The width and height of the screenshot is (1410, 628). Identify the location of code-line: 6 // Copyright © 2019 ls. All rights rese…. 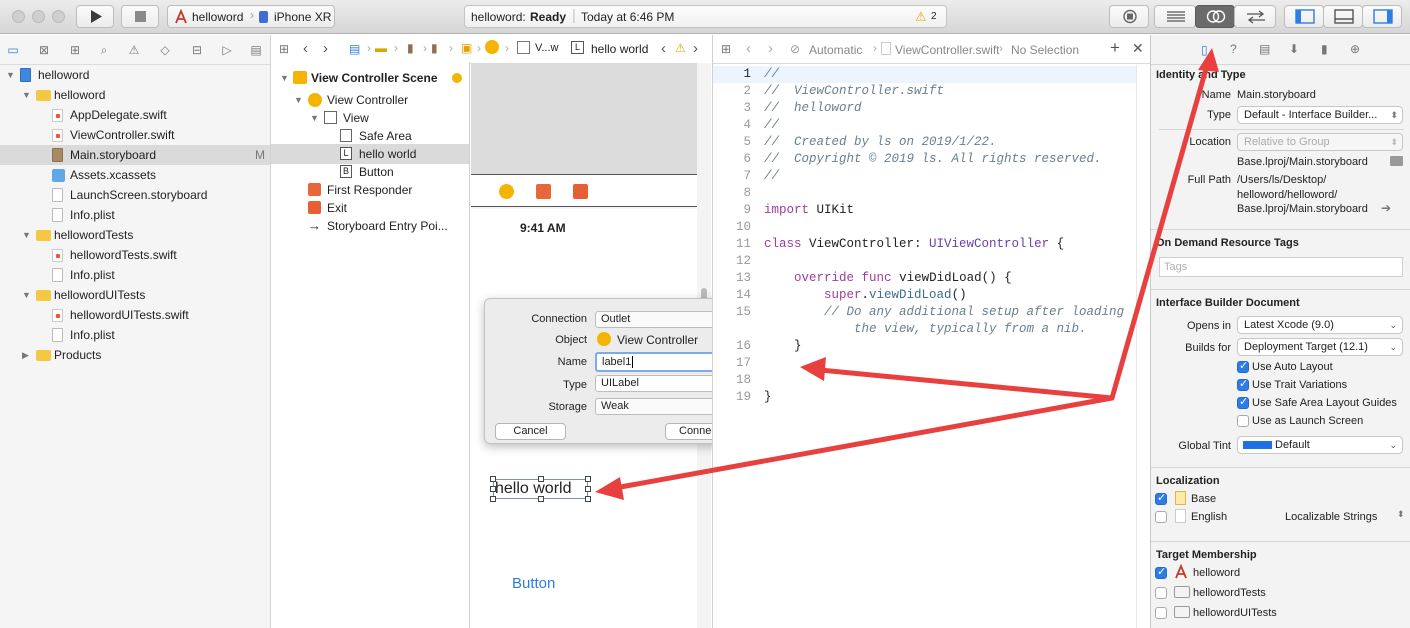
(932, 159).